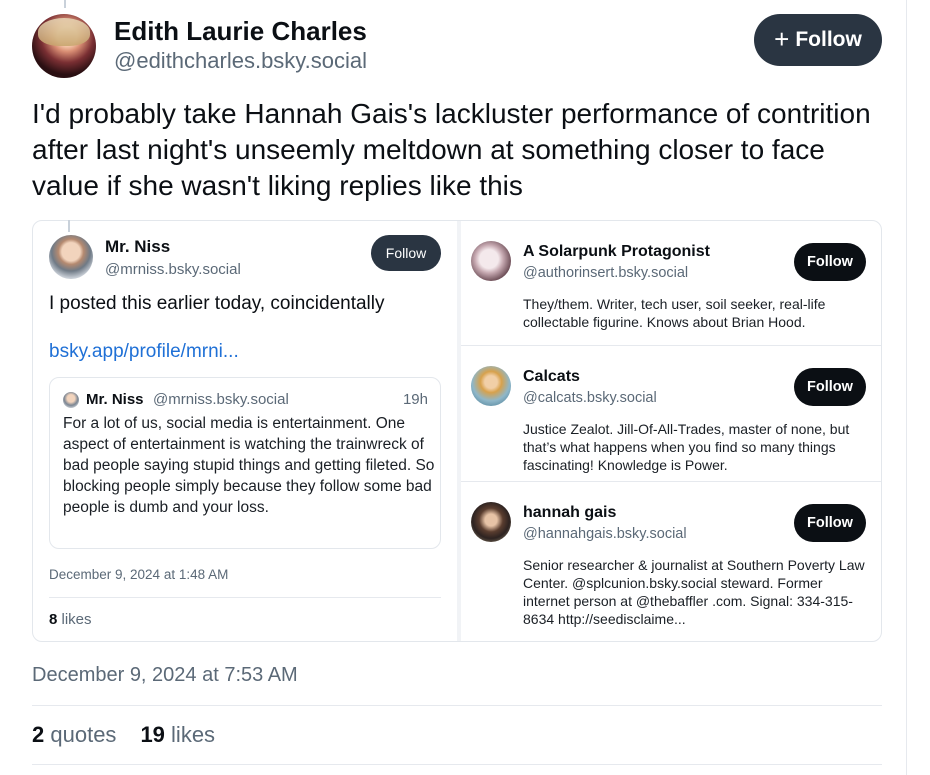 The height and width of the screenshot is (775, 930). Describe the element at coordinates (616, 251) in the screenshot. I see `user-name: A Solarpunk Protagonist` at that location.